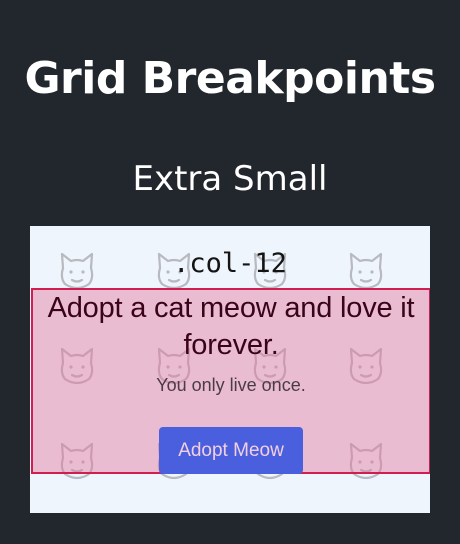  I want to click on column-class-label: .col-12, so click(230, 263).